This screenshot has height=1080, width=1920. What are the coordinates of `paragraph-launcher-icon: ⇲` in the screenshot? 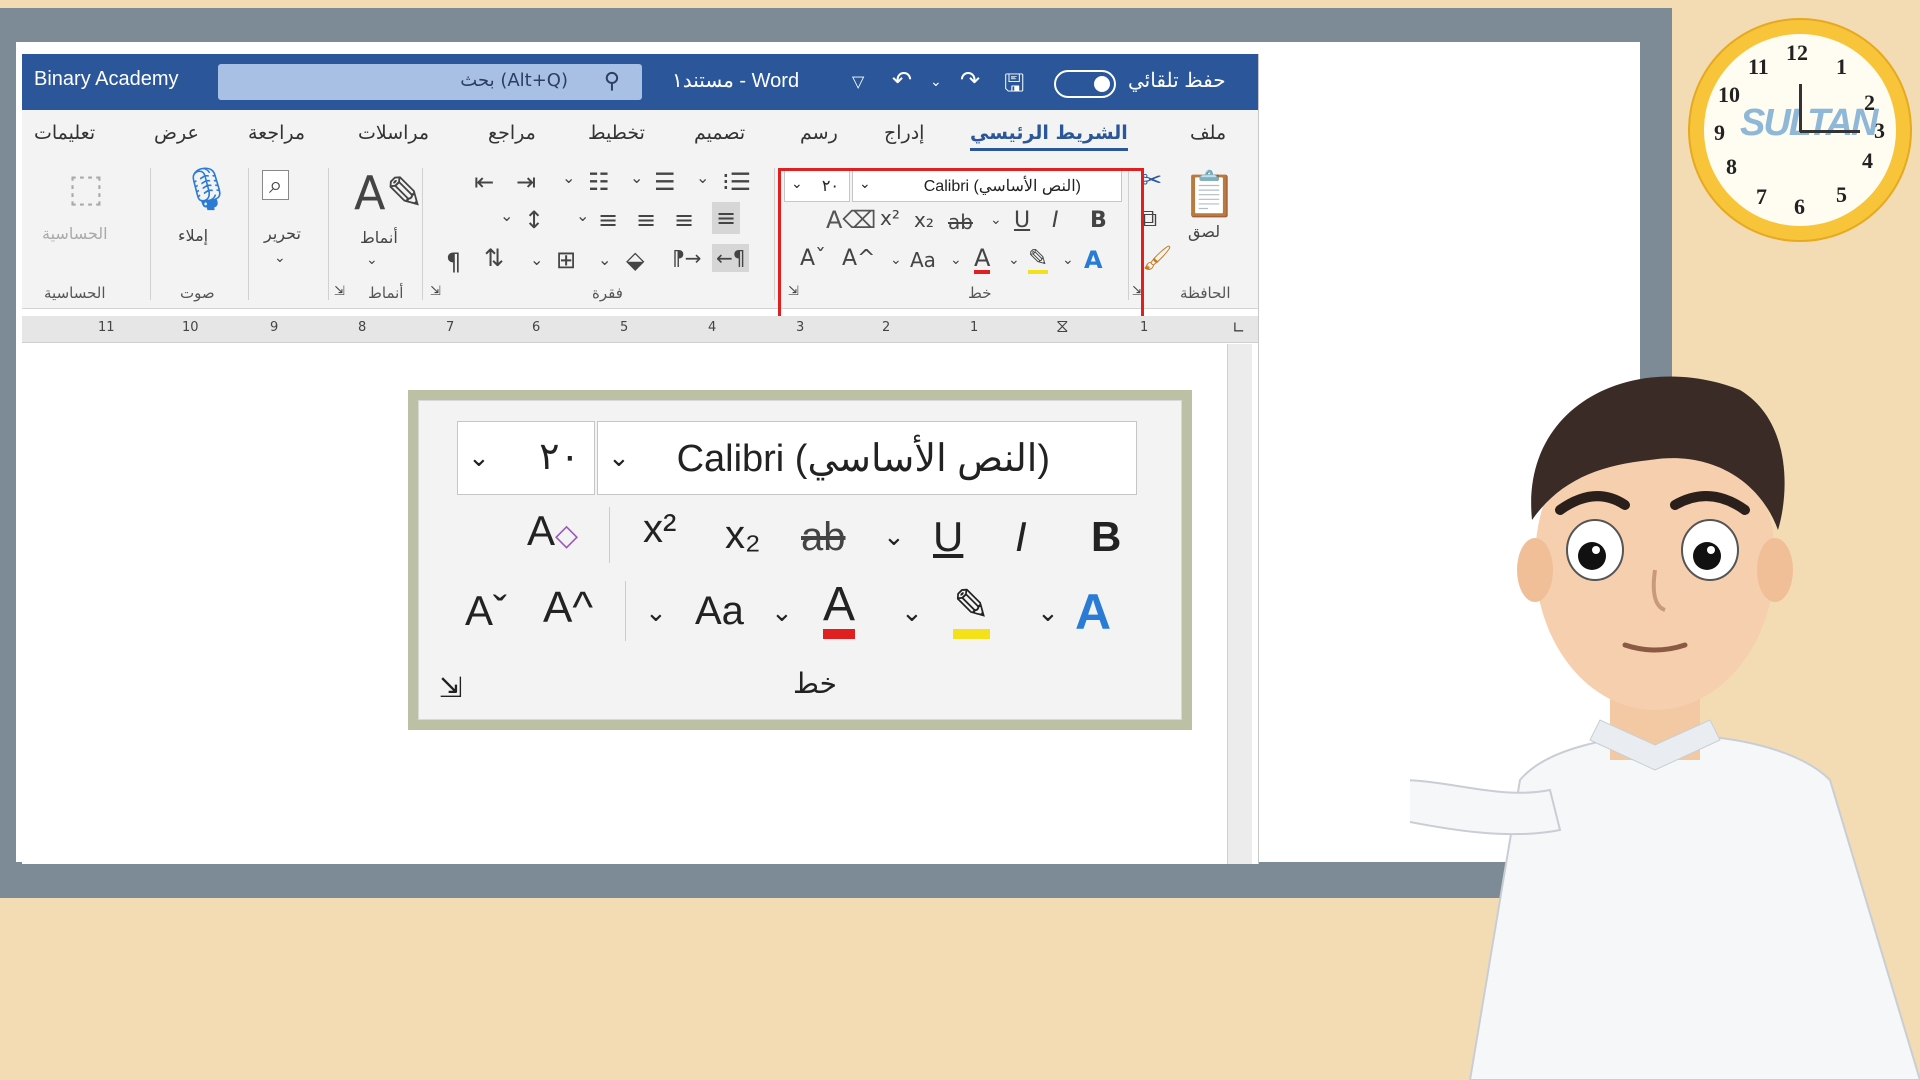 It's located at (435, 291).